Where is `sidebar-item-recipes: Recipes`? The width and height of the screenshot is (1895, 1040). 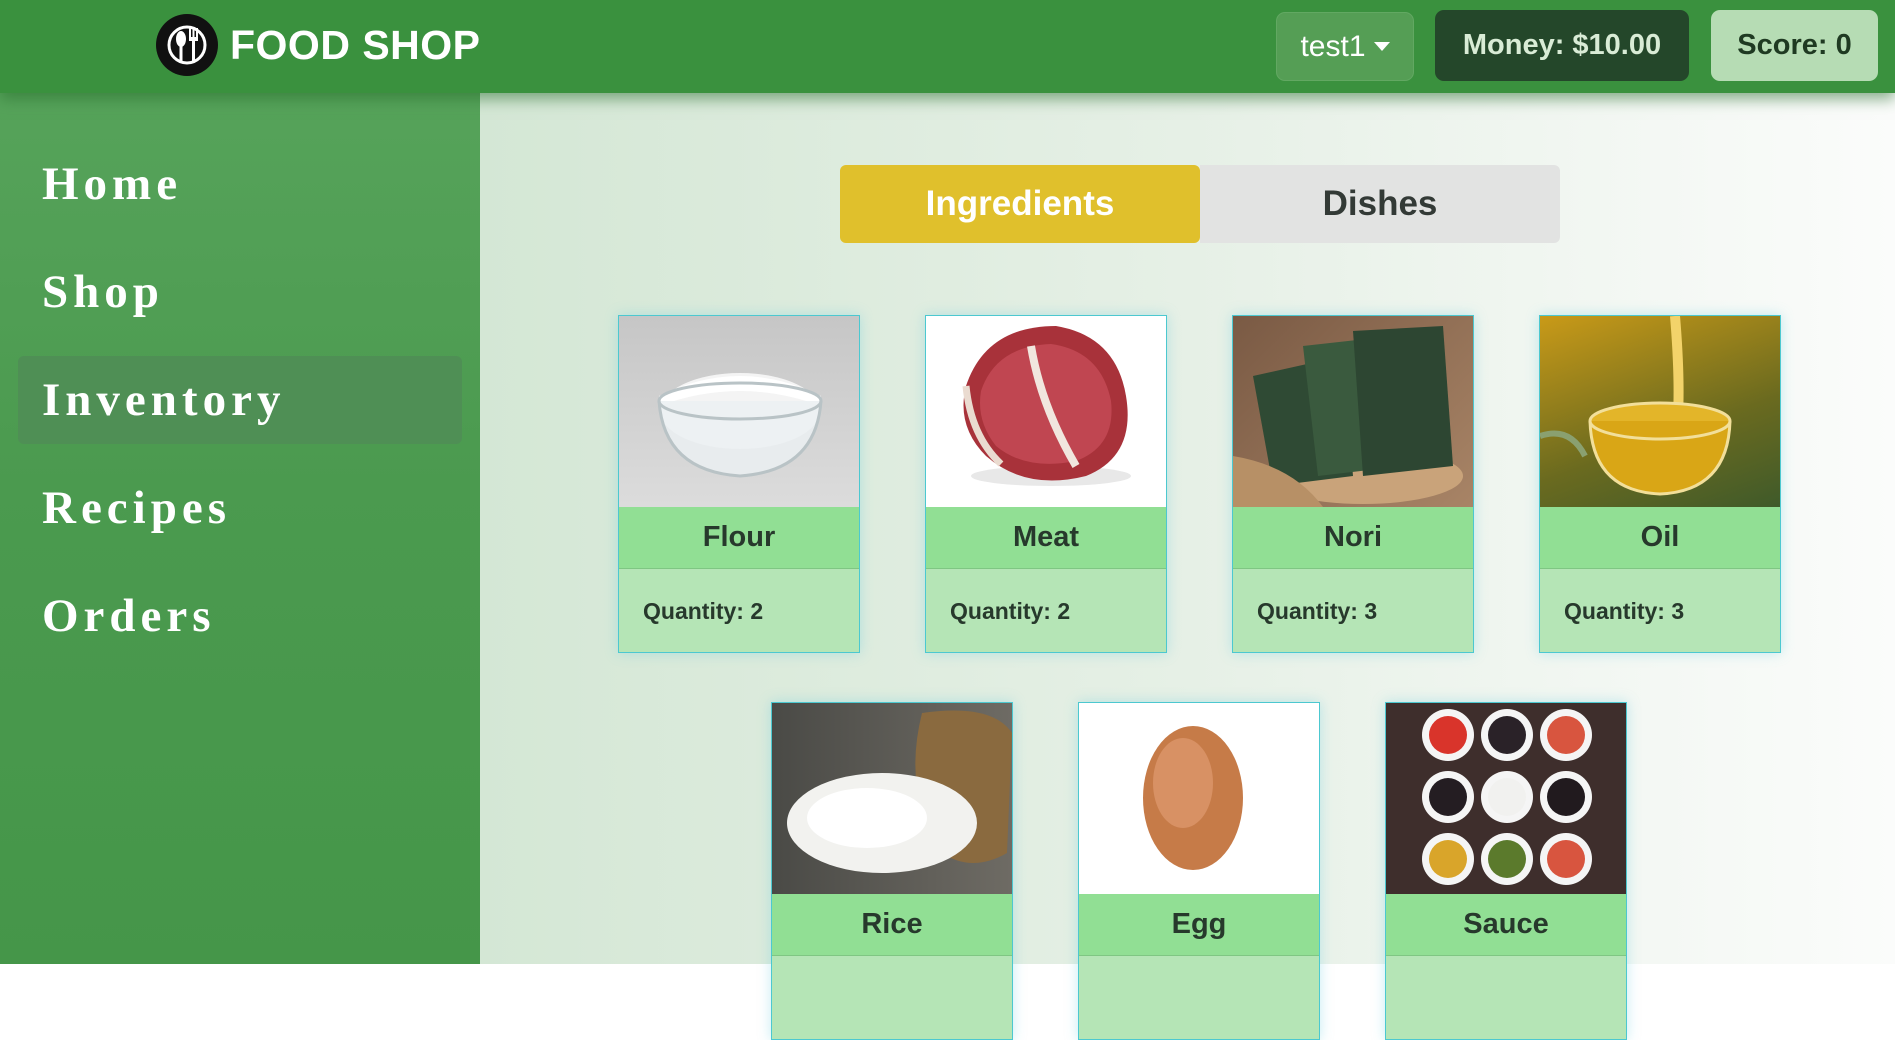
sidebar-item-recipes: Recipes is located at coordinates (240, 508).